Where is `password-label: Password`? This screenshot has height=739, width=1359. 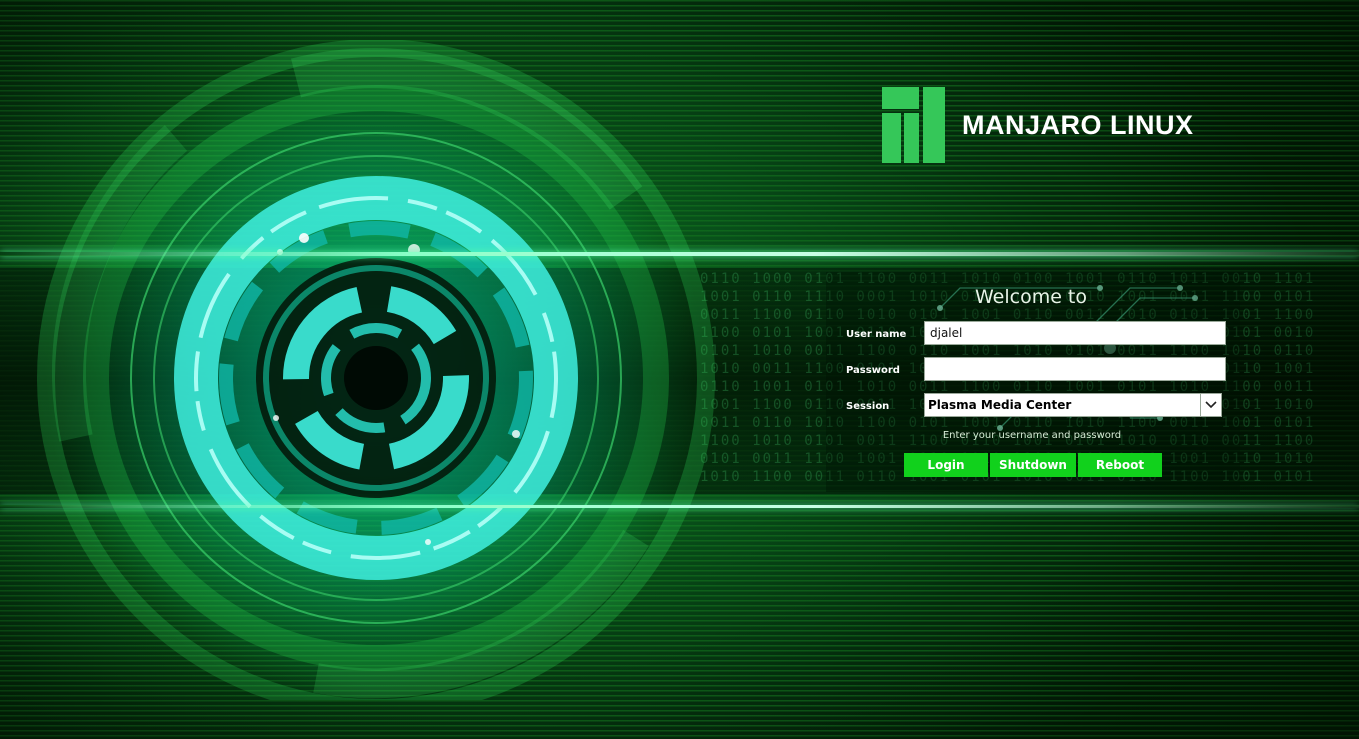 password-label: Password is located at coordinates (873, 370).